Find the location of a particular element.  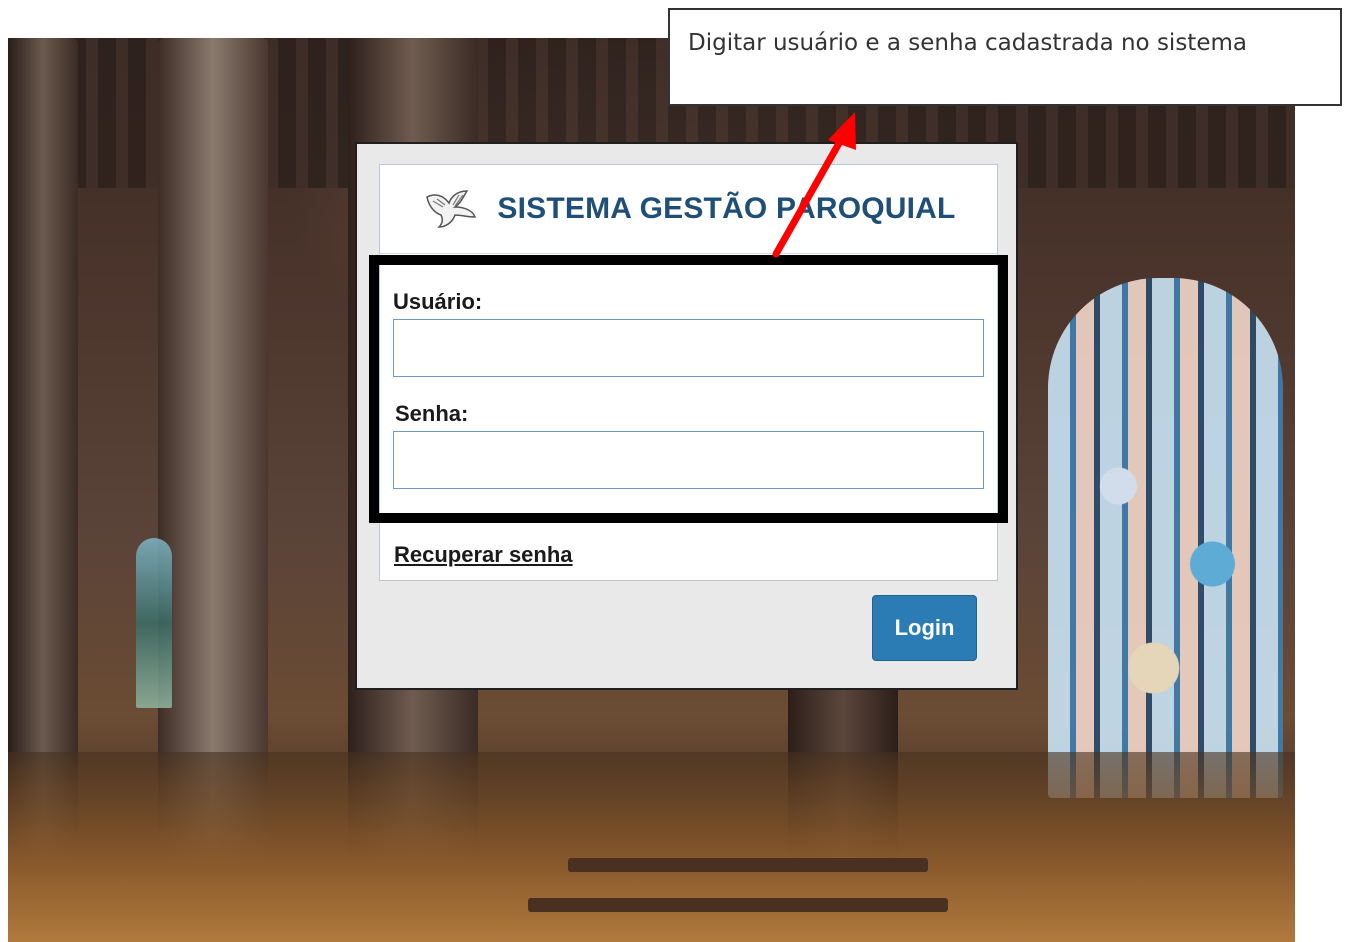

username-label: Usuário: is located at coordinates (438, 301).